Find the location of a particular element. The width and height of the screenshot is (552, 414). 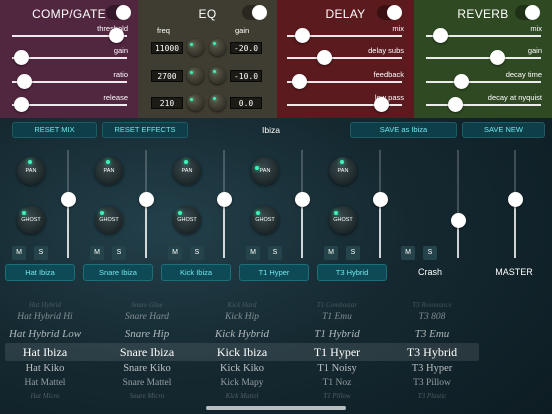

picker-item: T3 Emu is located at coordinates (432, 334).